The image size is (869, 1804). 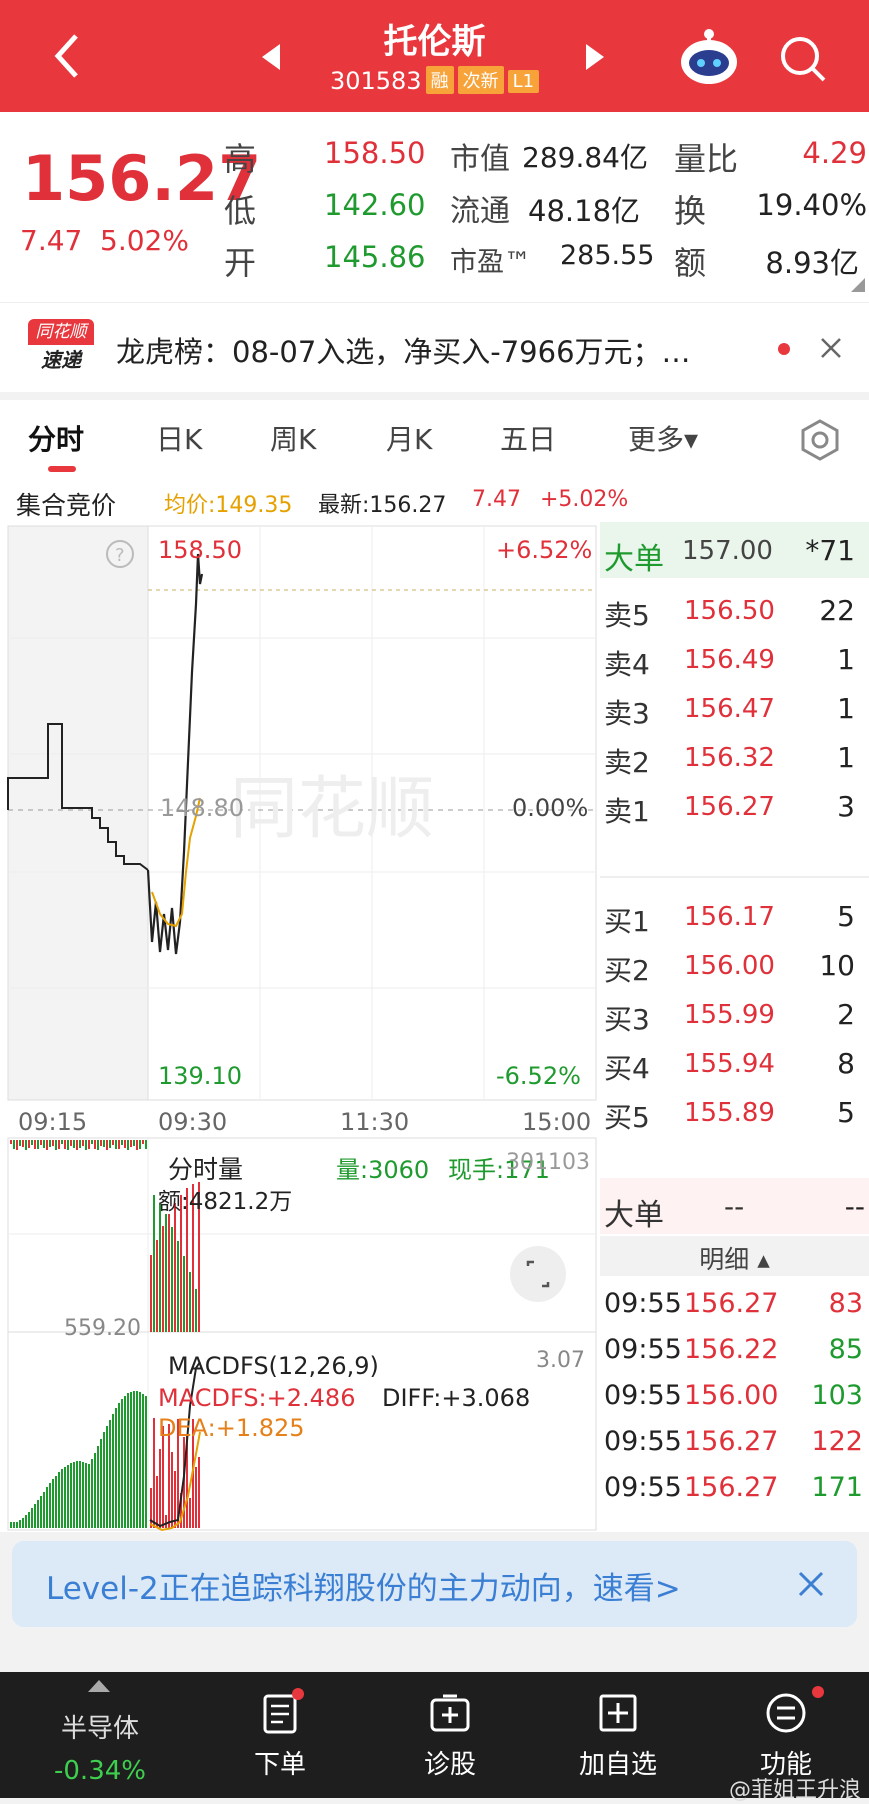 What do you see at coordinates (594, 57) in the screenshot?
I see `next-stock-icon` at bounding box center [594, 57].